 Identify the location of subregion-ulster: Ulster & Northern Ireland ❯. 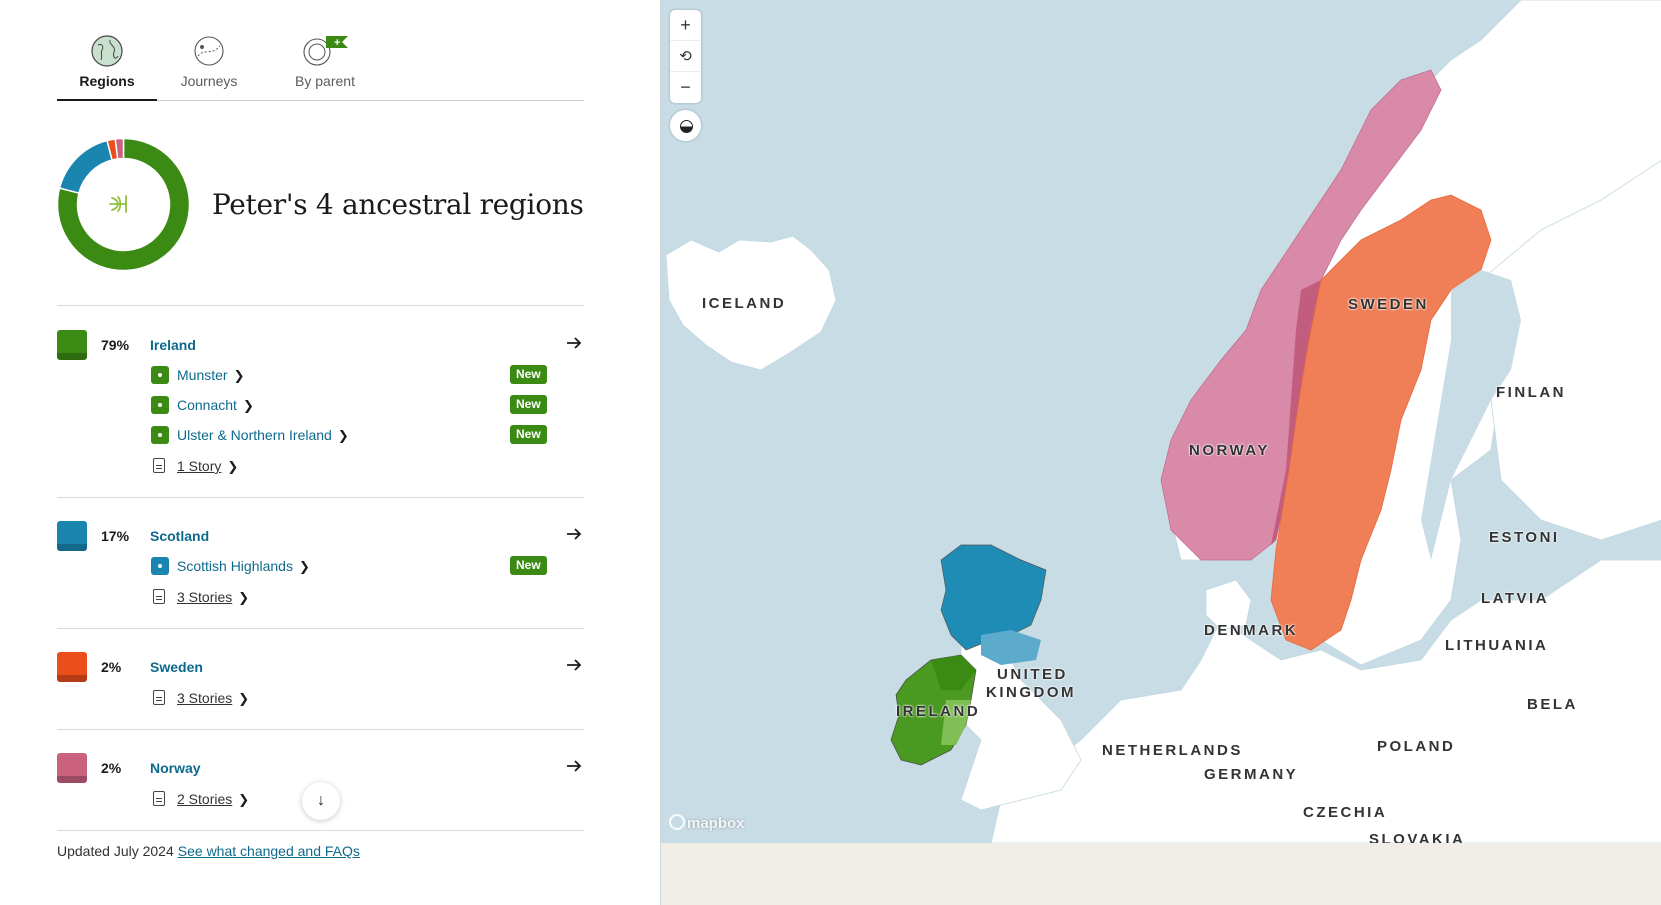
(351, 435).